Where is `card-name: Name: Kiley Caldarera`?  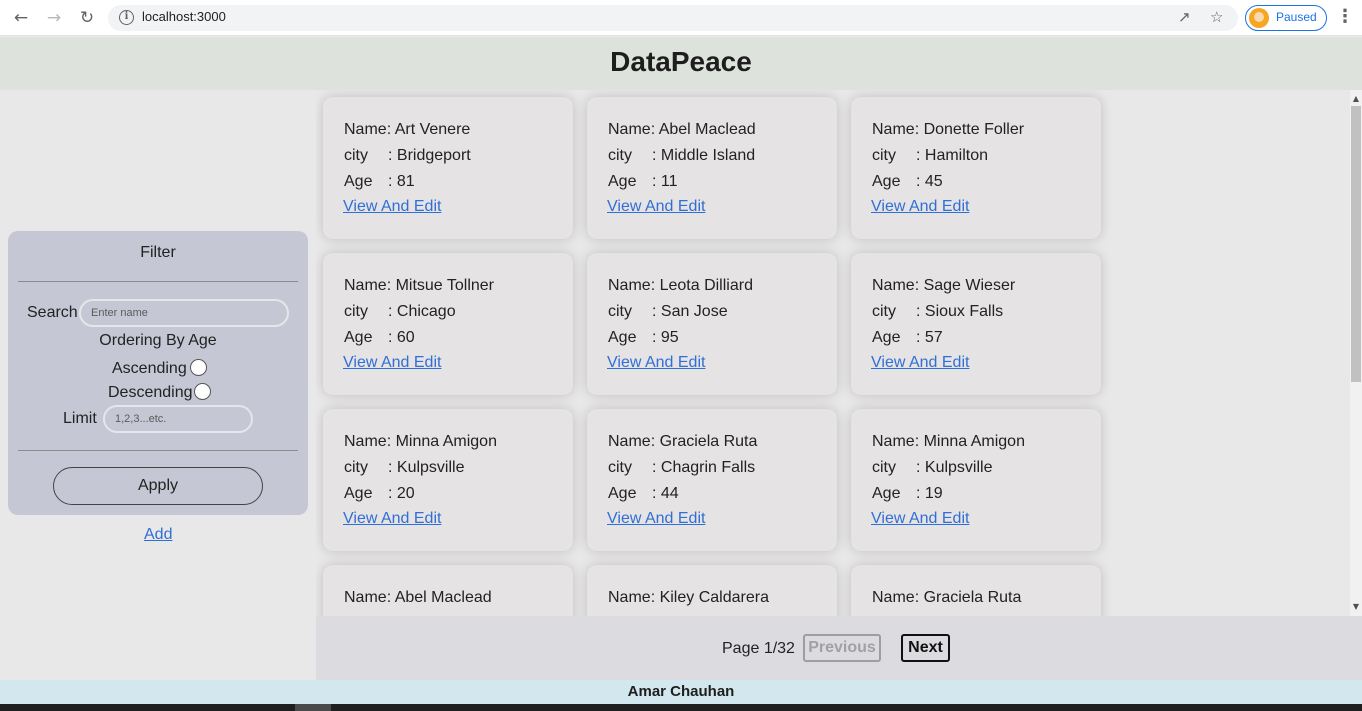
card-name: Name: Kiley Caldarera is located at coordinates (688, 597).